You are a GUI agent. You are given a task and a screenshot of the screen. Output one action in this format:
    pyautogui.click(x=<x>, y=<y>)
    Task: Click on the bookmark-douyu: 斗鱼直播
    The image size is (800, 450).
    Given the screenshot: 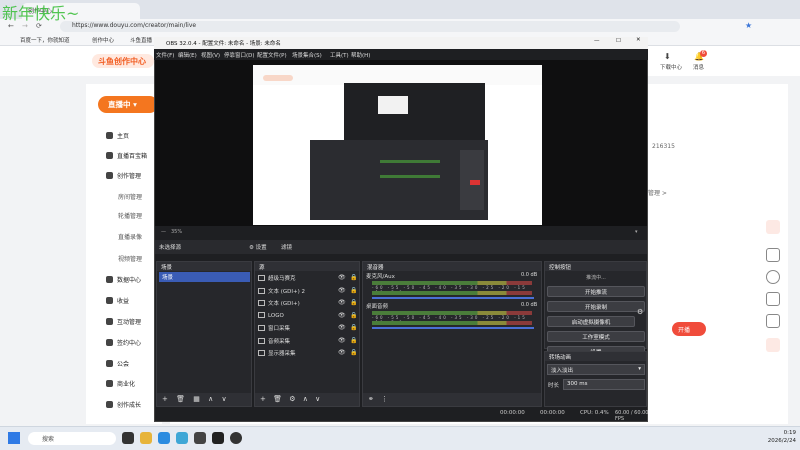 What is the action you would take?
    pyautogui.click(x=141, y=40)
    